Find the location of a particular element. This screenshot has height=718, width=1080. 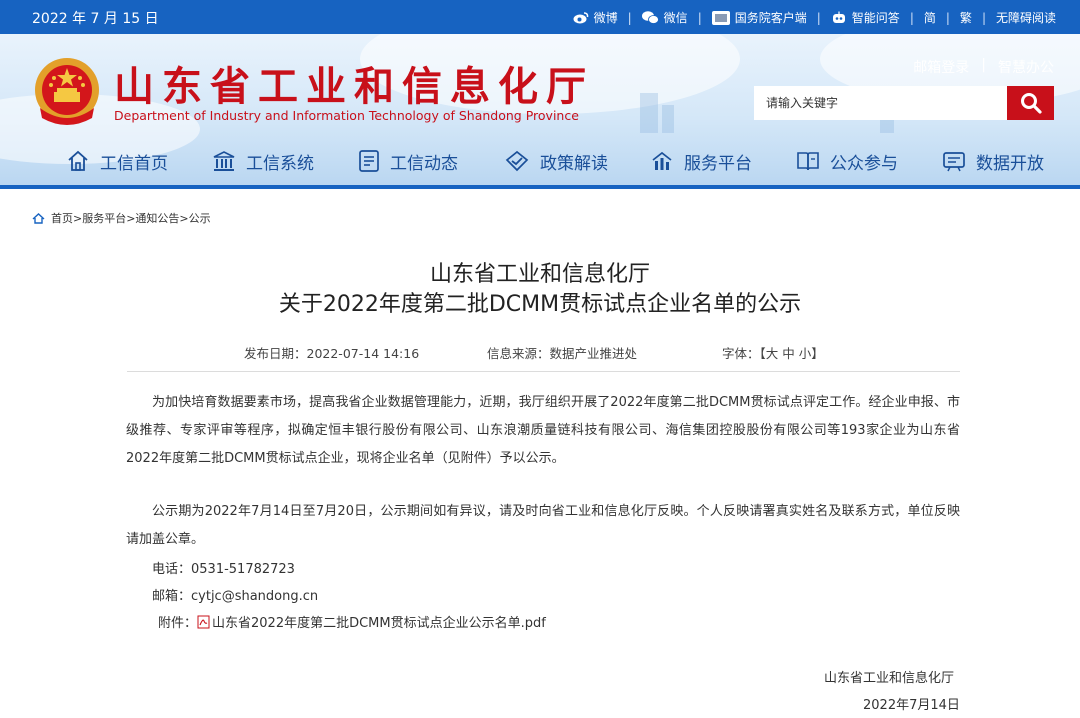

search-icon is located at coordinates (1031, 103).